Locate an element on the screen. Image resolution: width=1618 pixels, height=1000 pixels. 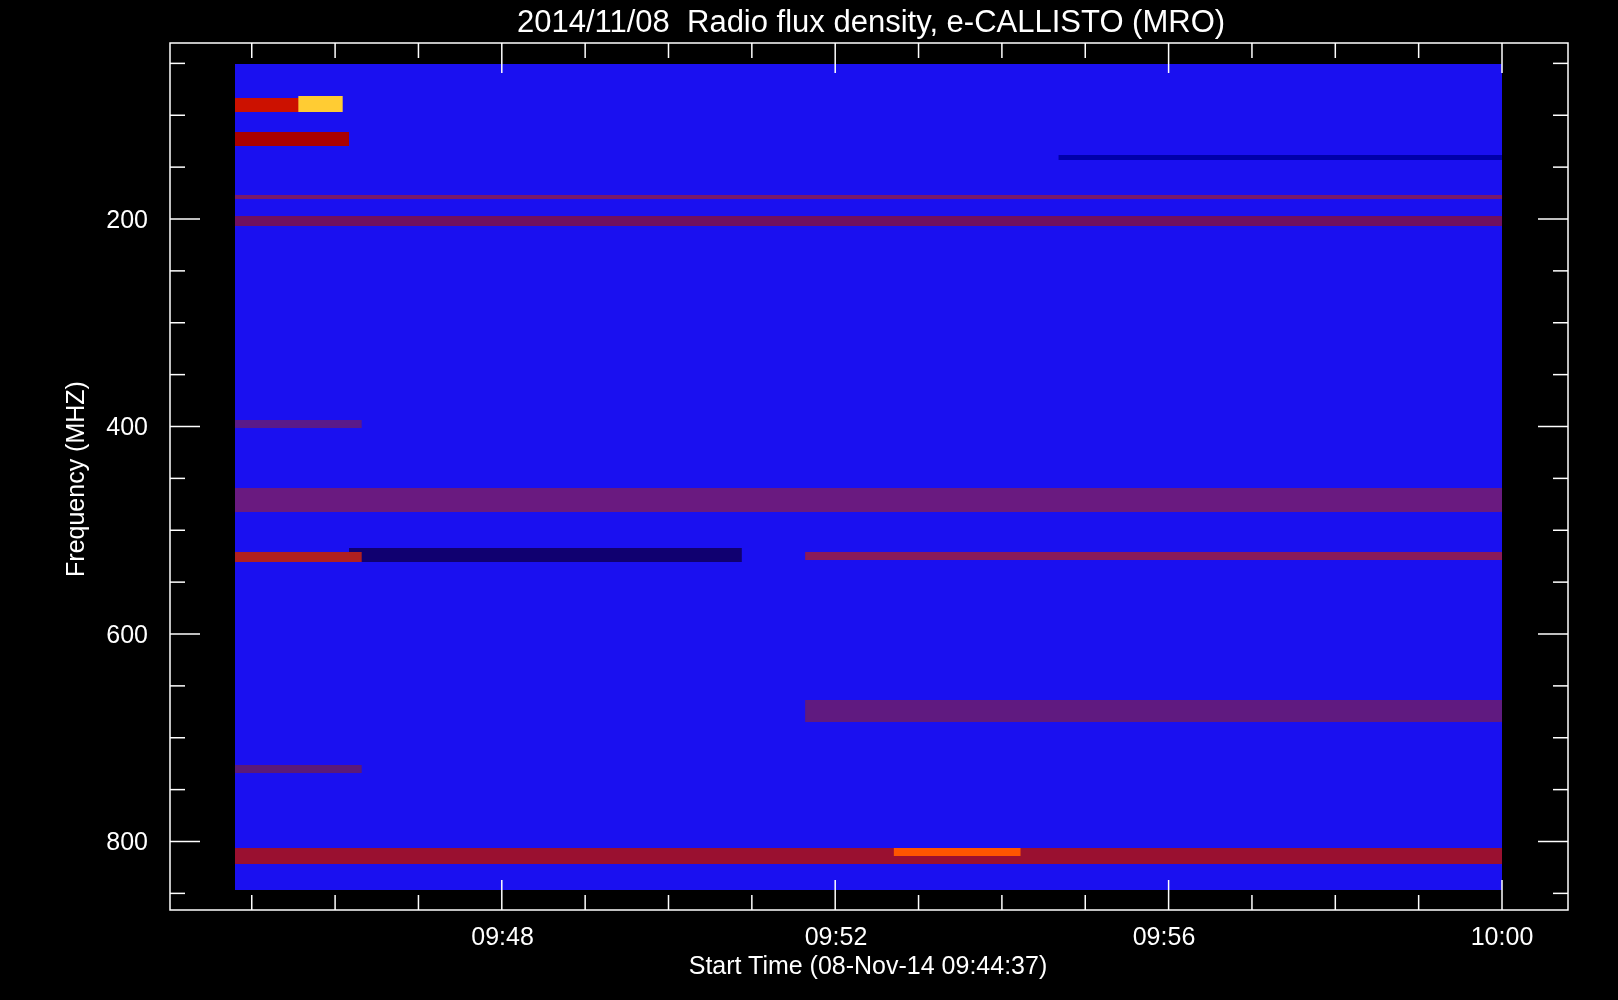
x-tick-label: 09:52 is located at coordinates (836, 936).